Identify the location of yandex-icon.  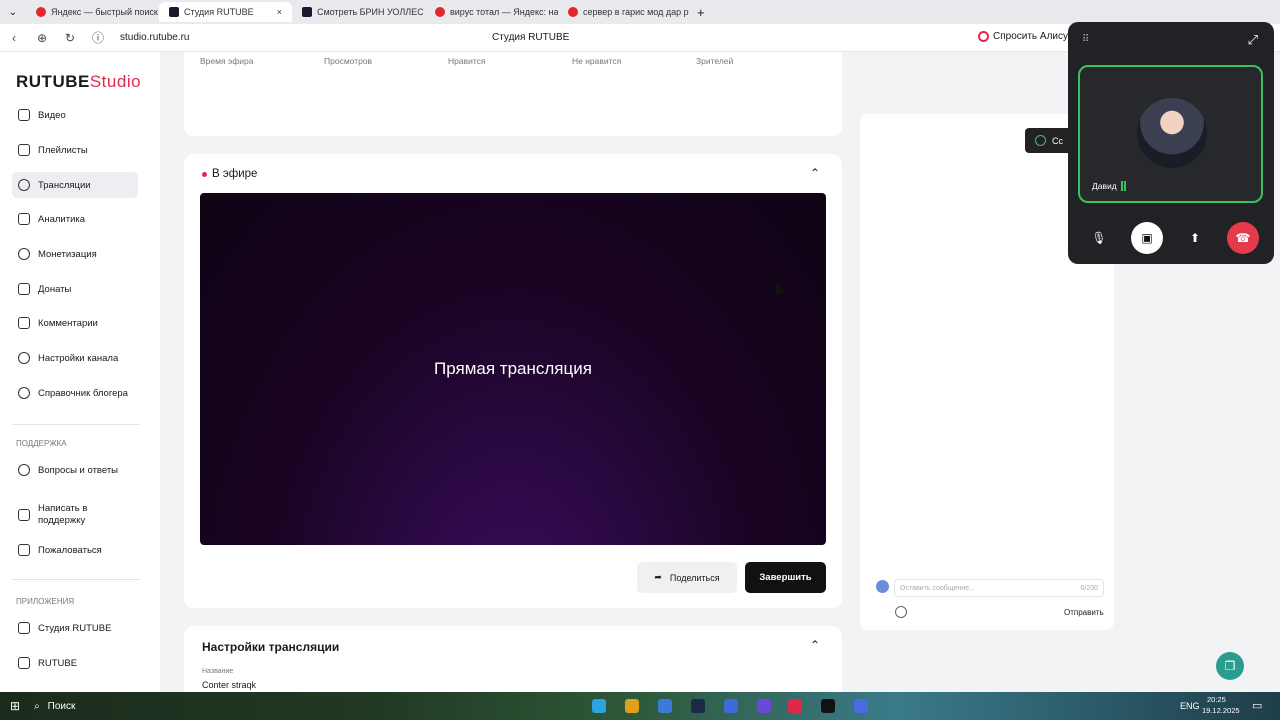
(573, 12).